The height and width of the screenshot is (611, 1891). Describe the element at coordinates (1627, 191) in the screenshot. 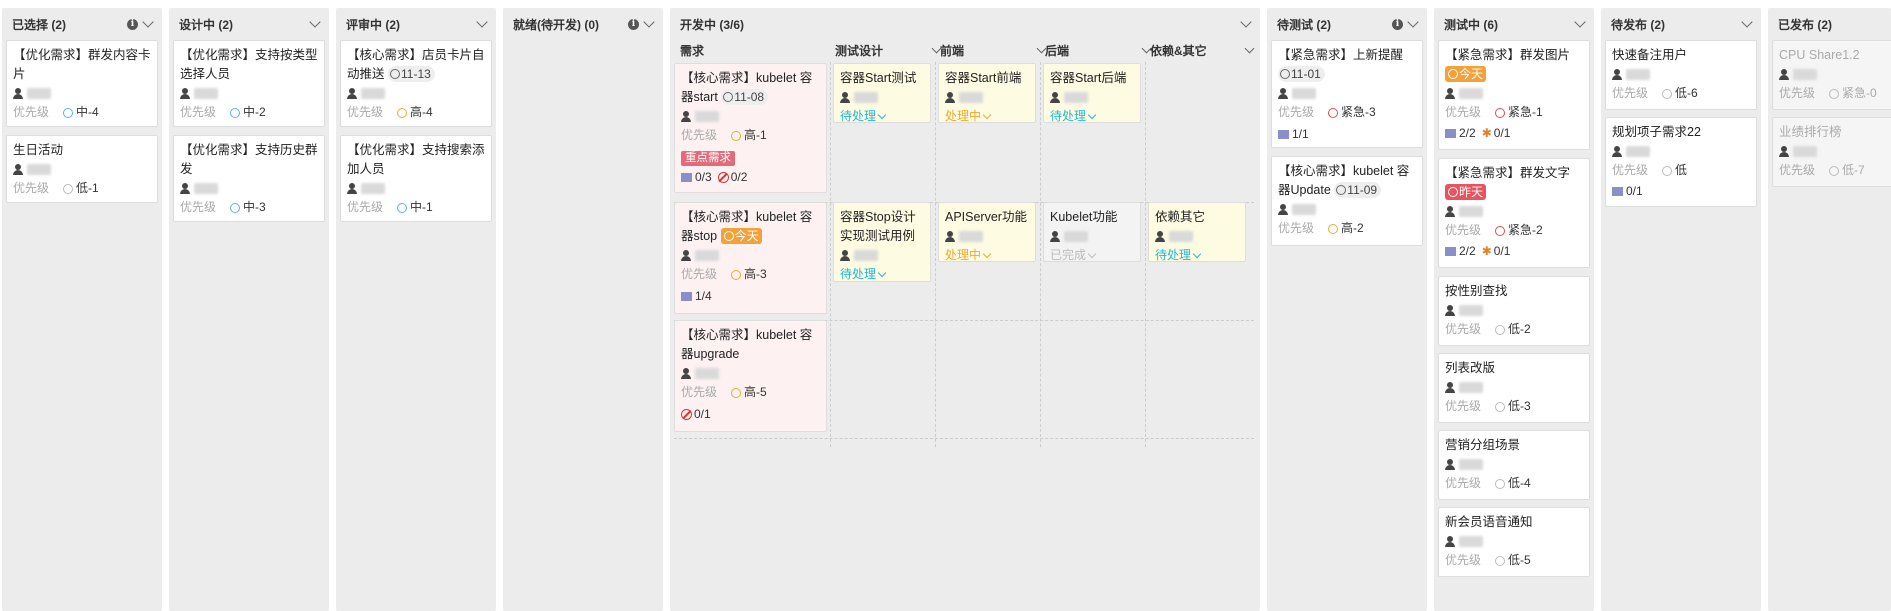

I see `subtask-count: 0/1` at that location.